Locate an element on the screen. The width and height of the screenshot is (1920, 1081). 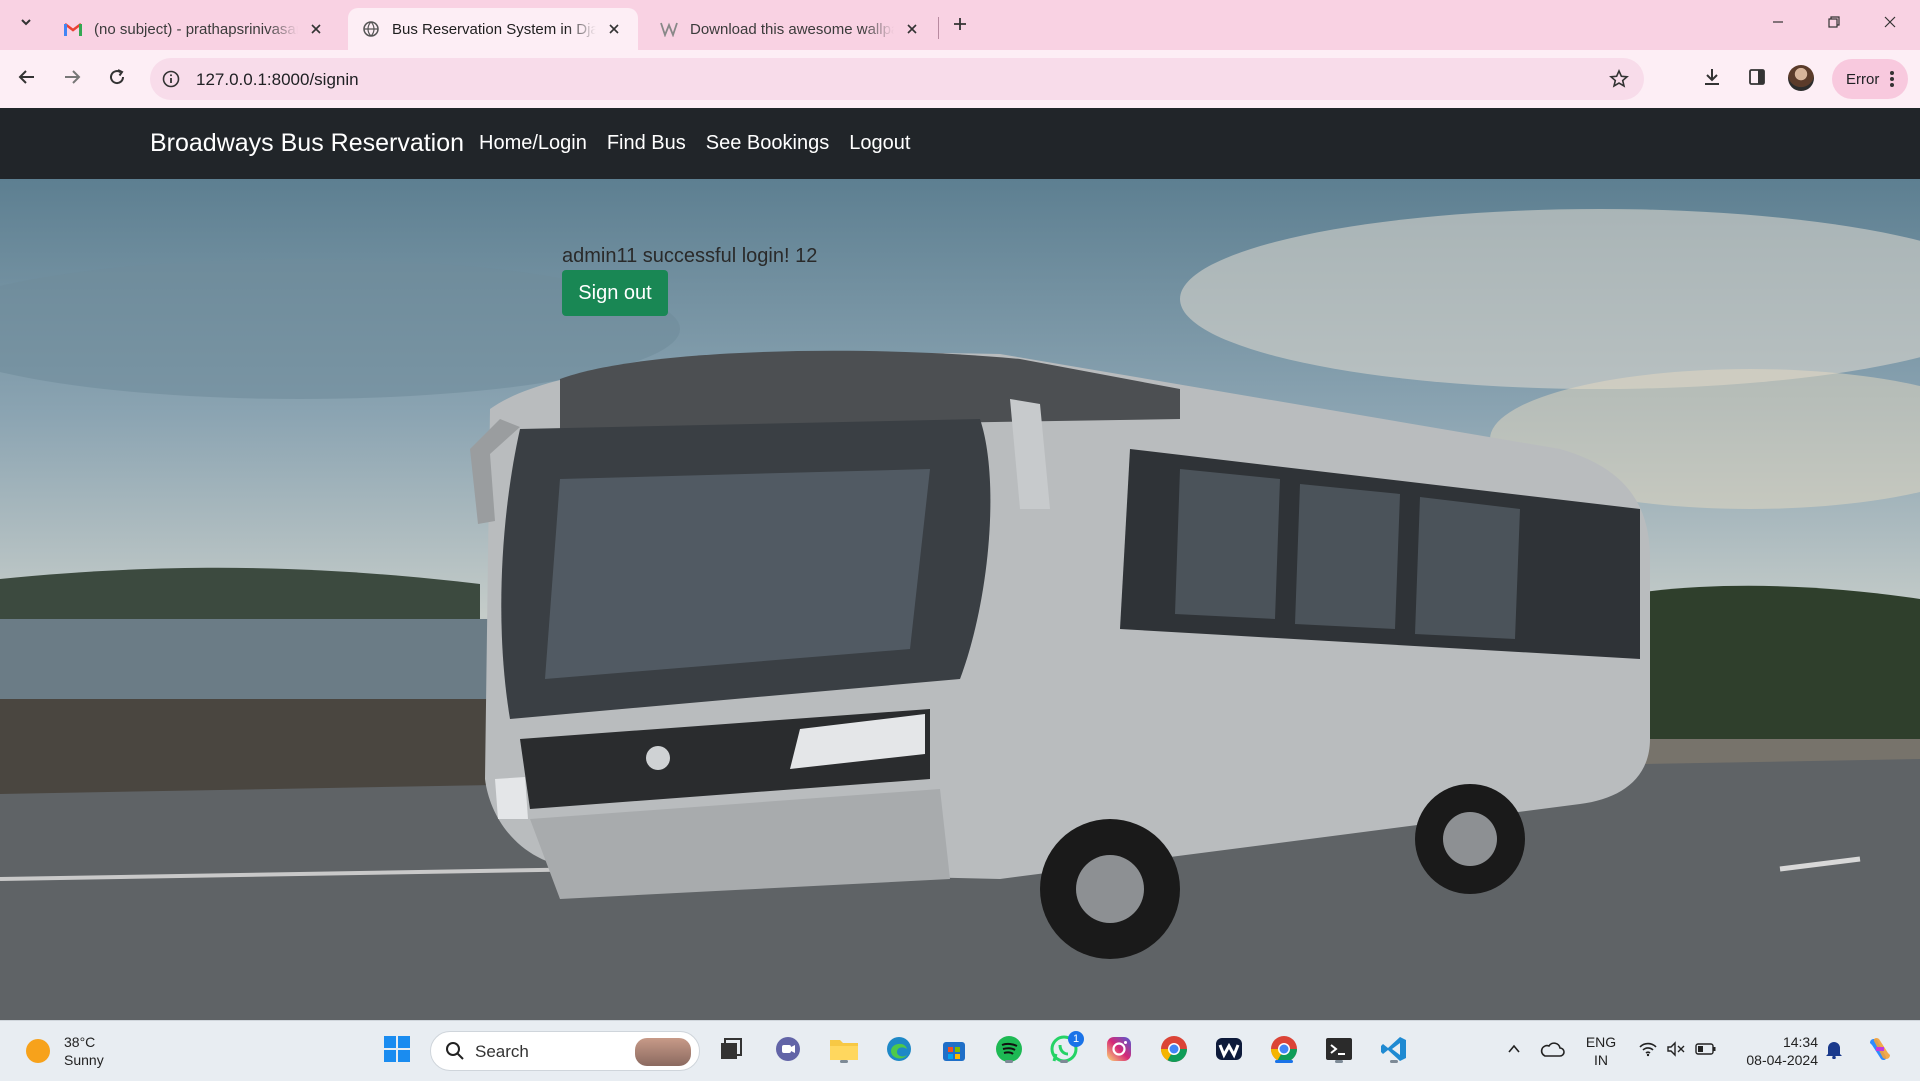
reload-icon is located at coordinates (117, 79).